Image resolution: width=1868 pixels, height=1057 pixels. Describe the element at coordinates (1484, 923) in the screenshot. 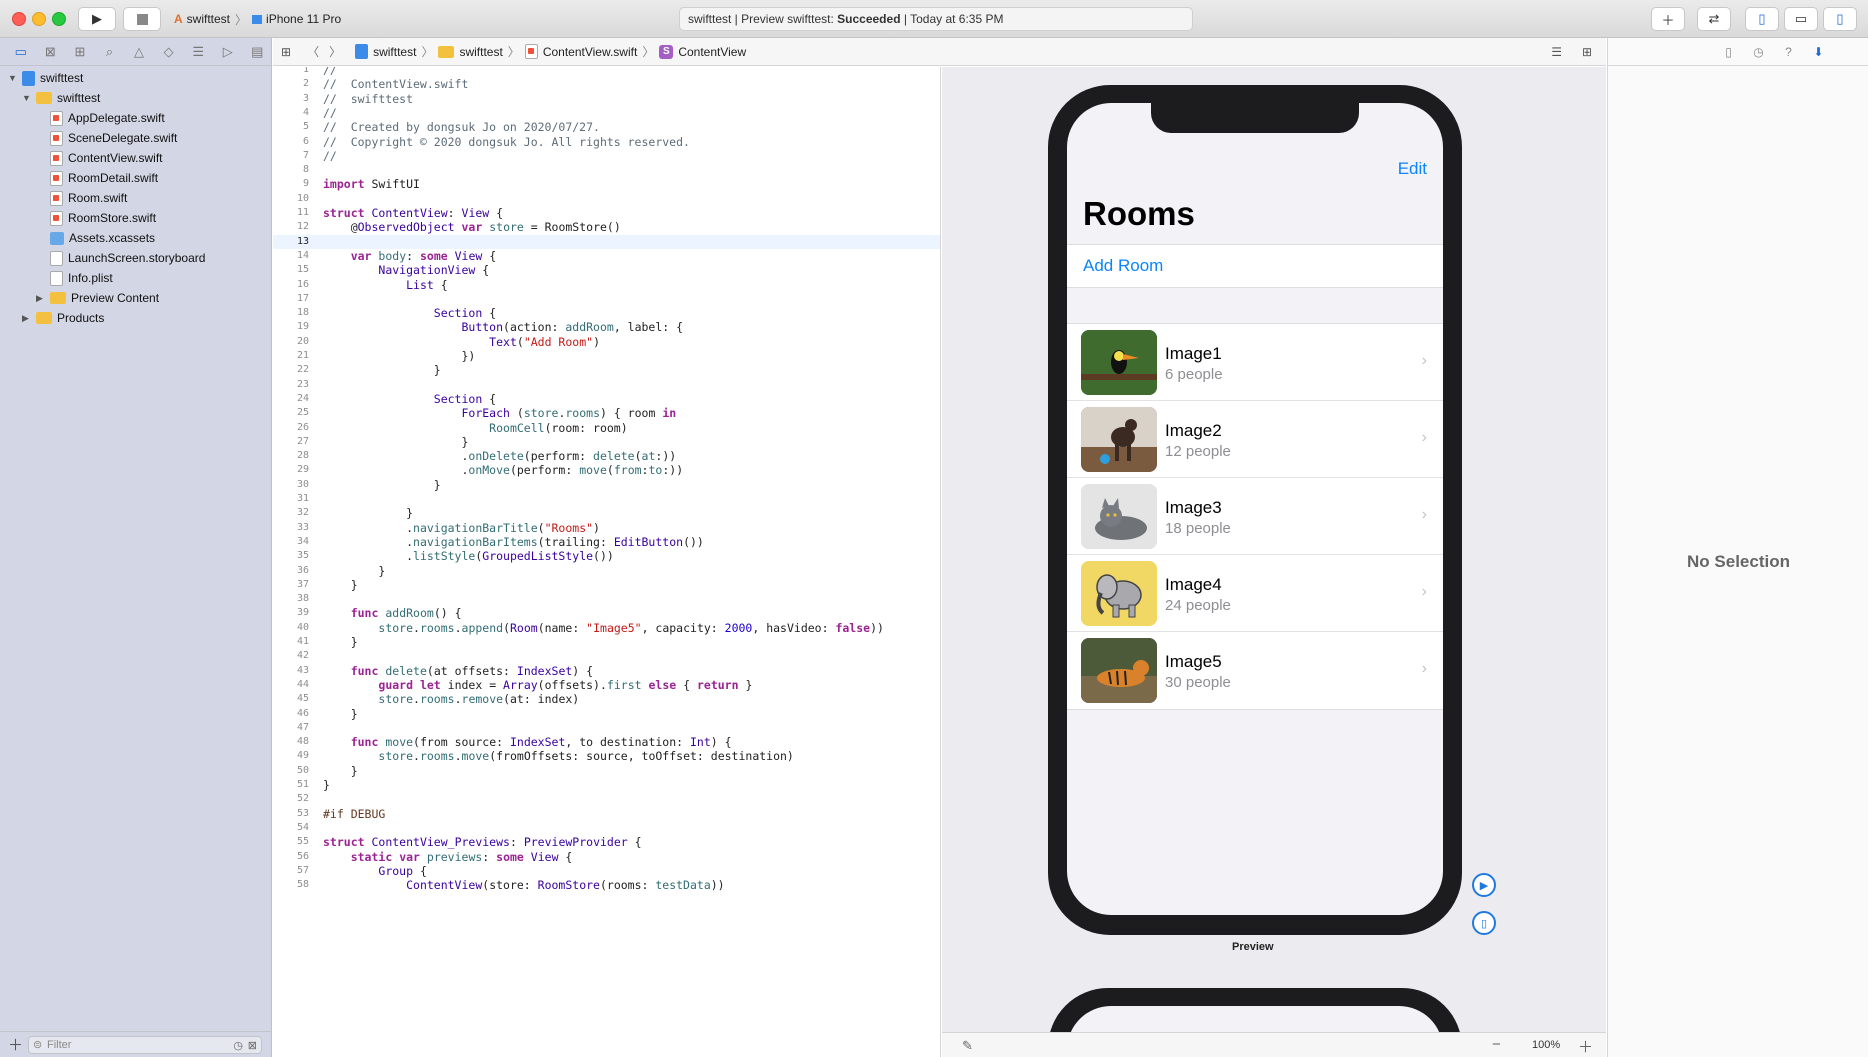

I see `preview-on-device-button: ▯` at that location.